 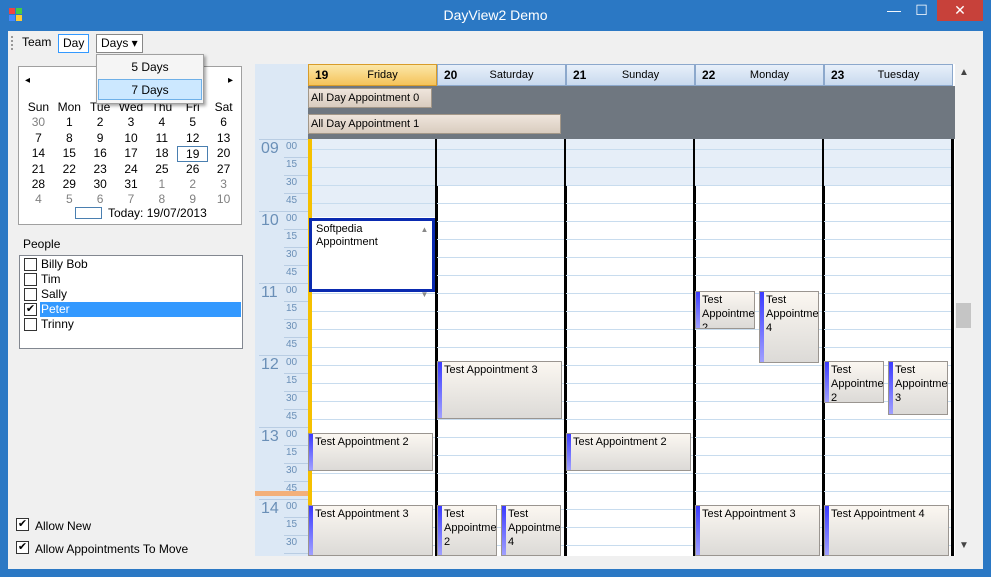 I want to click on person-item: Sally, so click(x=131, y=294).